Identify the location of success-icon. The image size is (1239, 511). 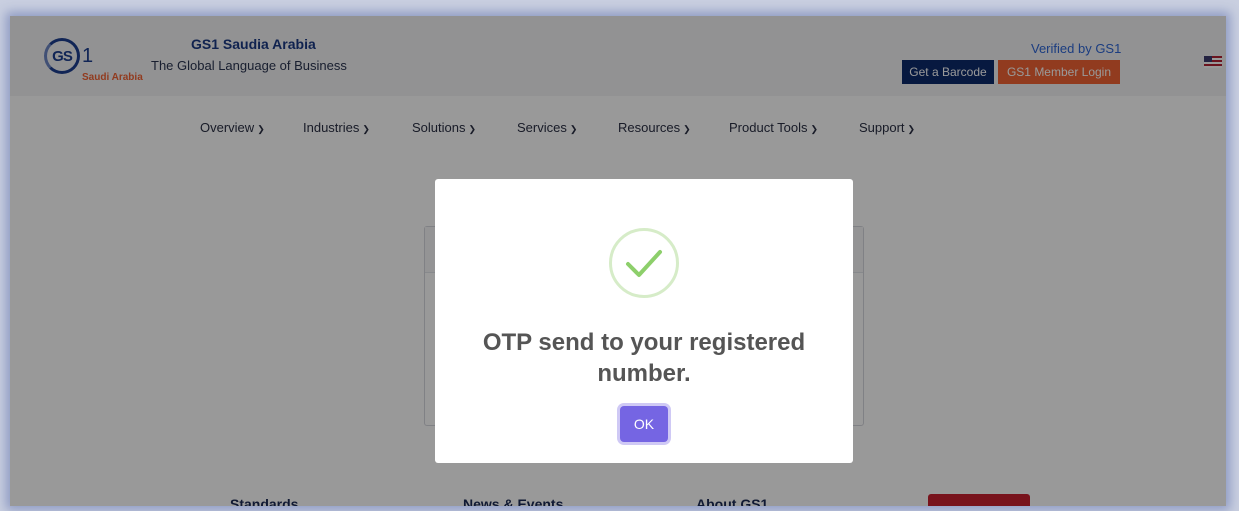
(644, 263).